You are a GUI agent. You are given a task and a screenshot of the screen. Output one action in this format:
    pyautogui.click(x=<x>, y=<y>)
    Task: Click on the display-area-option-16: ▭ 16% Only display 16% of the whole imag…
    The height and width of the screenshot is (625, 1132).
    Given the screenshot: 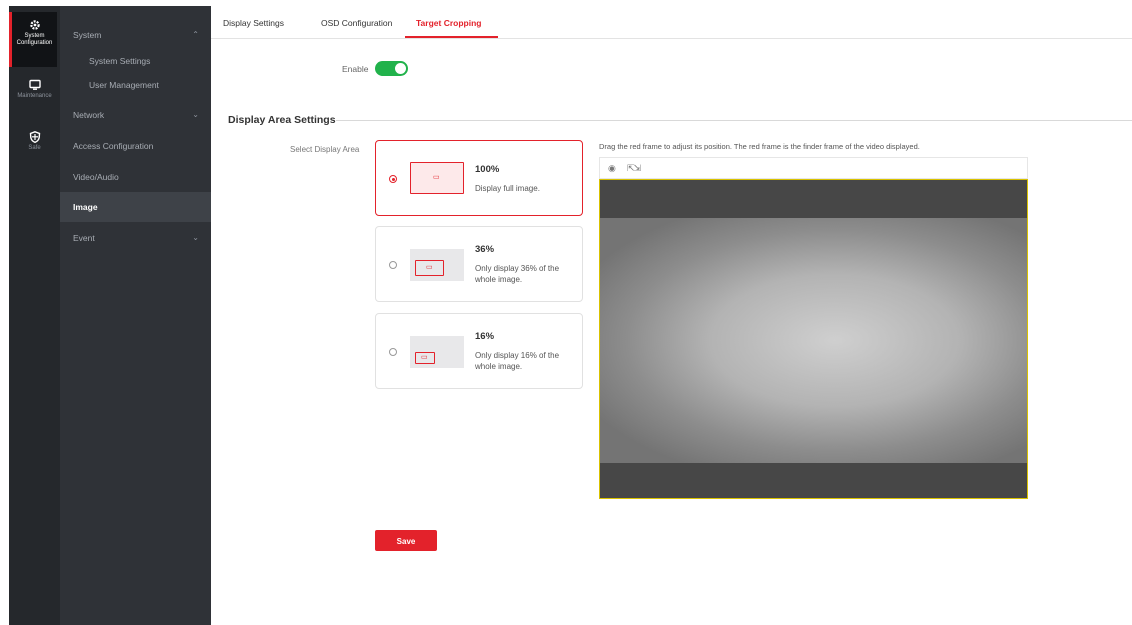 What is the action you would take?
    pyautogui.click(x=479, y=351)
    